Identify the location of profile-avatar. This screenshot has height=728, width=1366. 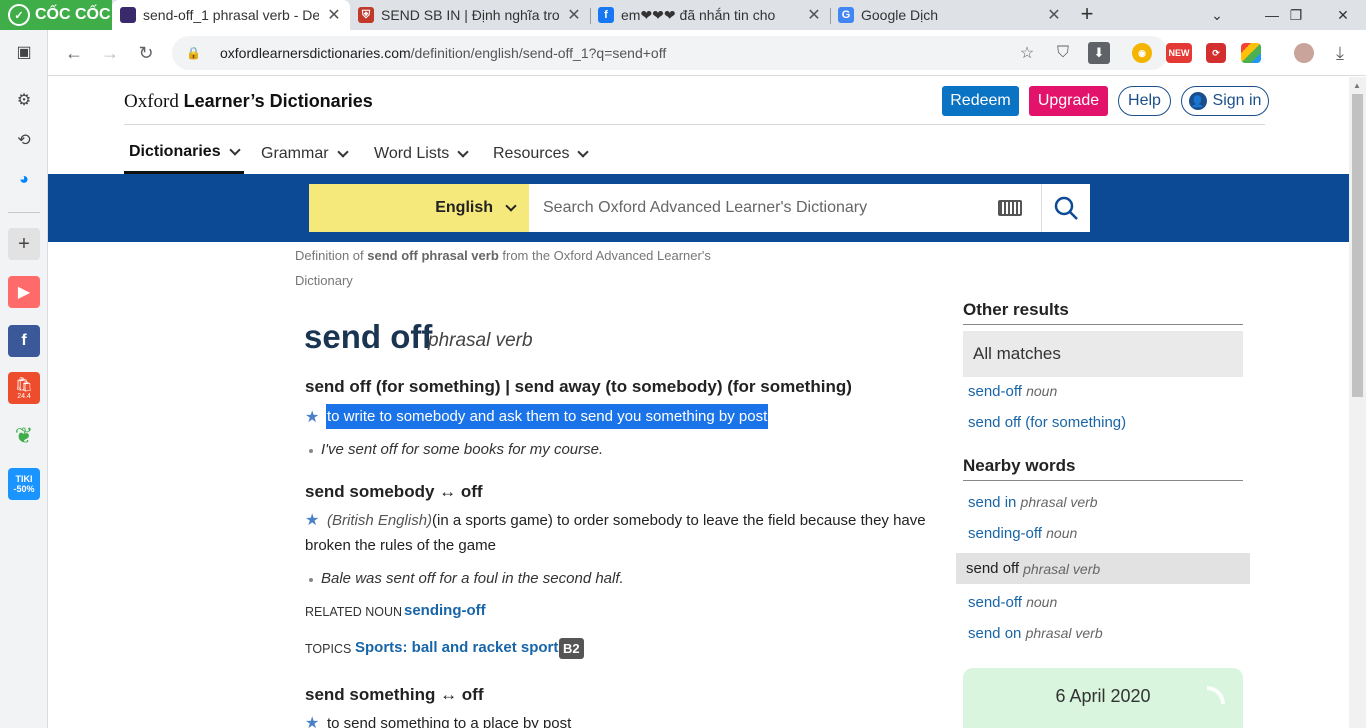
(1304, 53).